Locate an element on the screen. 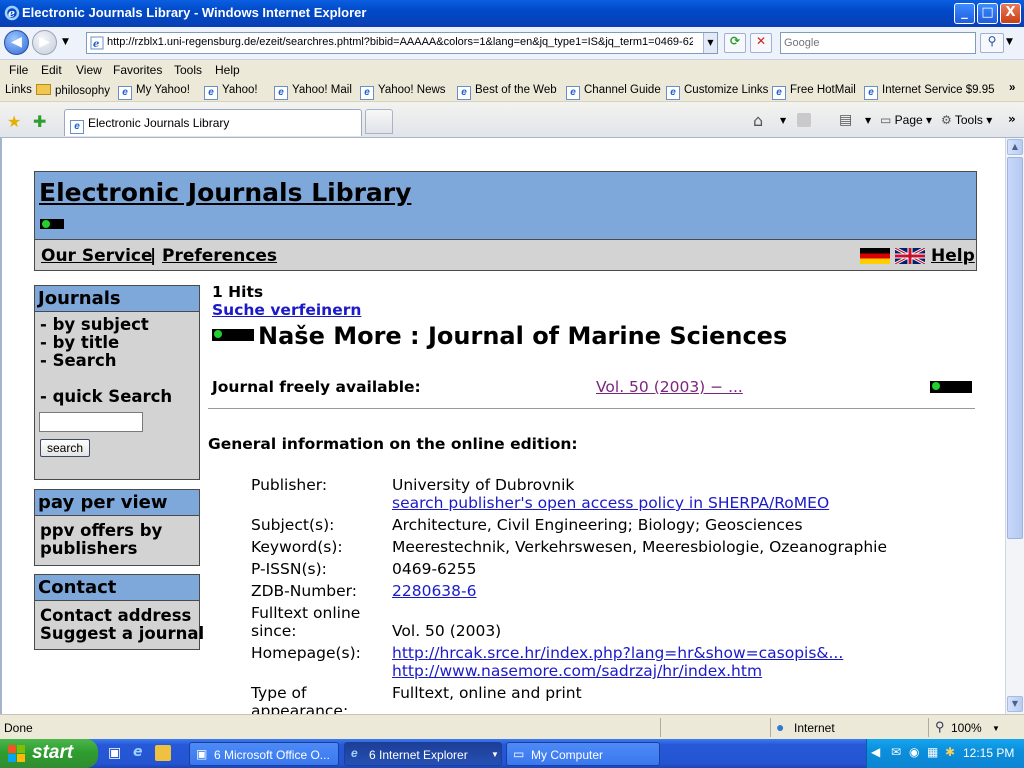 The image size is (1024, 768). link-yahoo-news: e Yahoo! News is located at coordinates (403, 92).